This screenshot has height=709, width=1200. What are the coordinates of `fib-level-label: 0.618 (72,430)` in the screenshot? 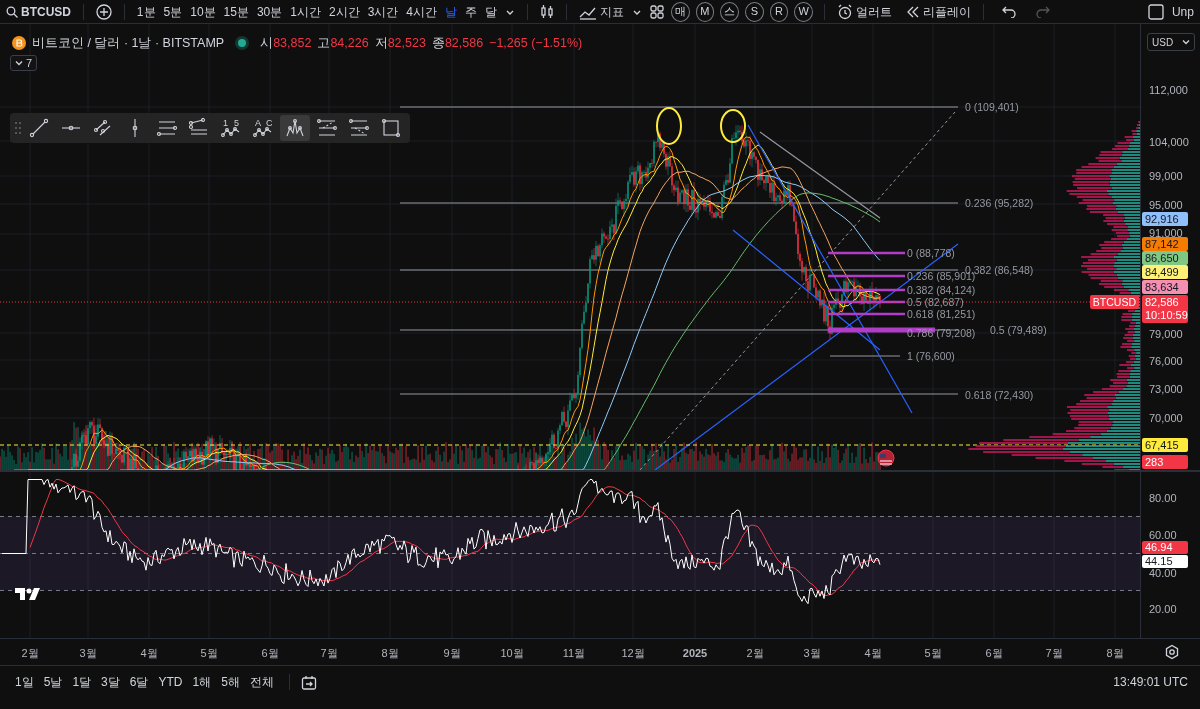 It's located at (999, 395).